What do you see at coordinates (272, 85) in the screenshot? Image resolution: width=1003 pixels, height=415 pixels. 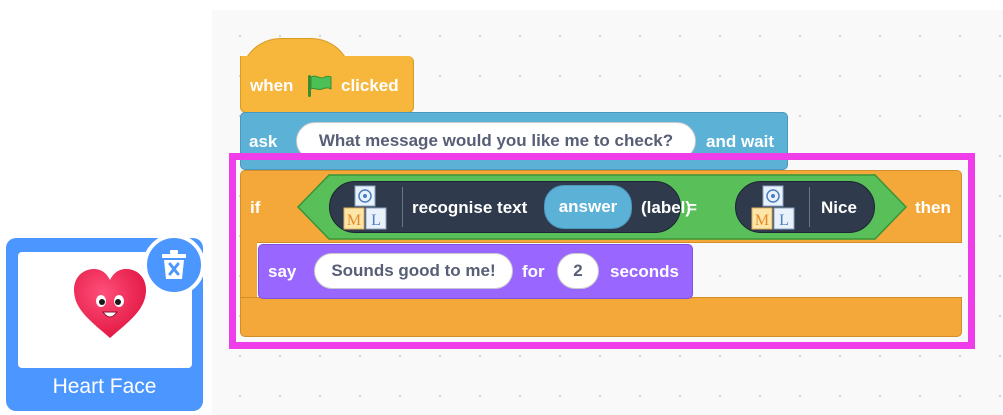 I see `when-label: when` at bounding box center [272, 85].